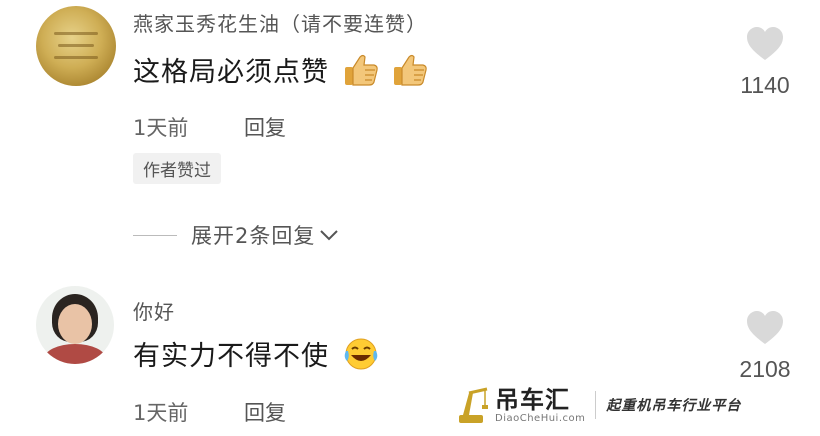  I want to click on watermark-slogan: 起重机吊车行业平台, so click(674, 406).